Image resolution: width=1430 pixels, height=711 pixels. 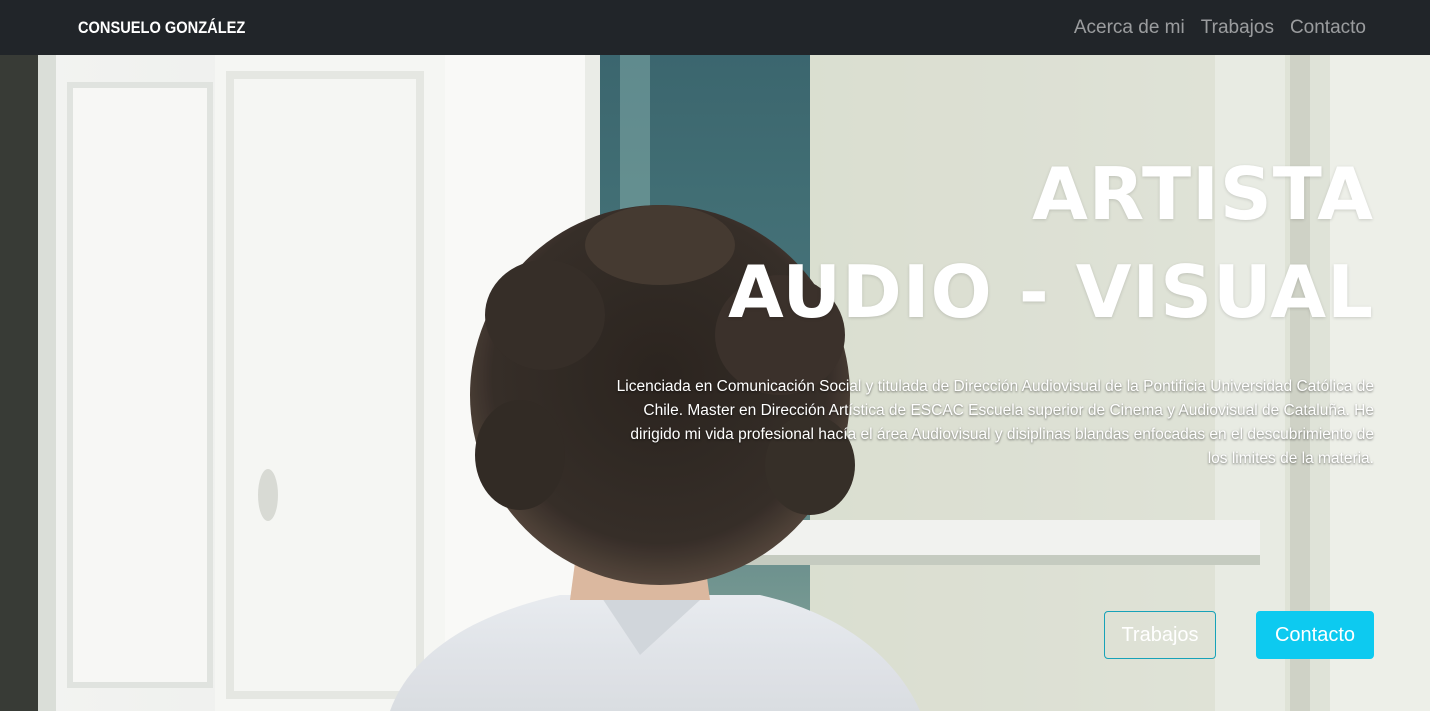 I want to click on nav-link-trabajos: Trabajos, so click(x=1237, y=28).